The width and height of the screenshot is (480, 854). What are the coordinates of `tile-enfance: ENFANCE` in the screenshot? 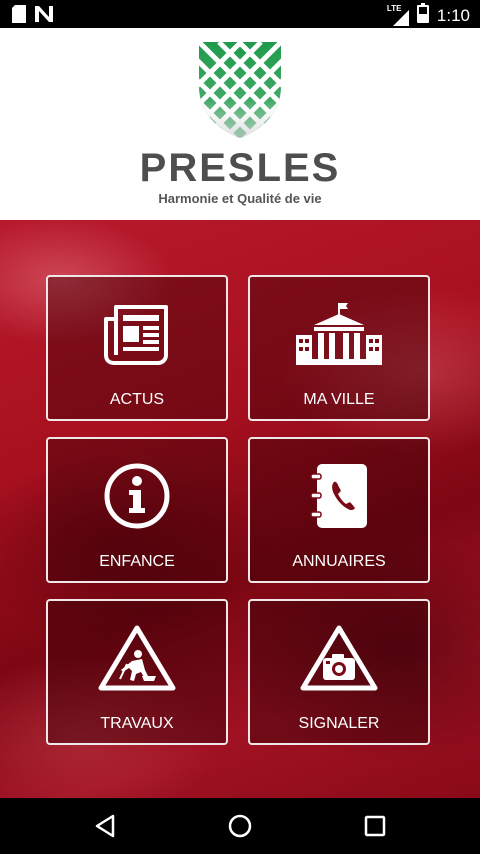 It's located at (137, 510).